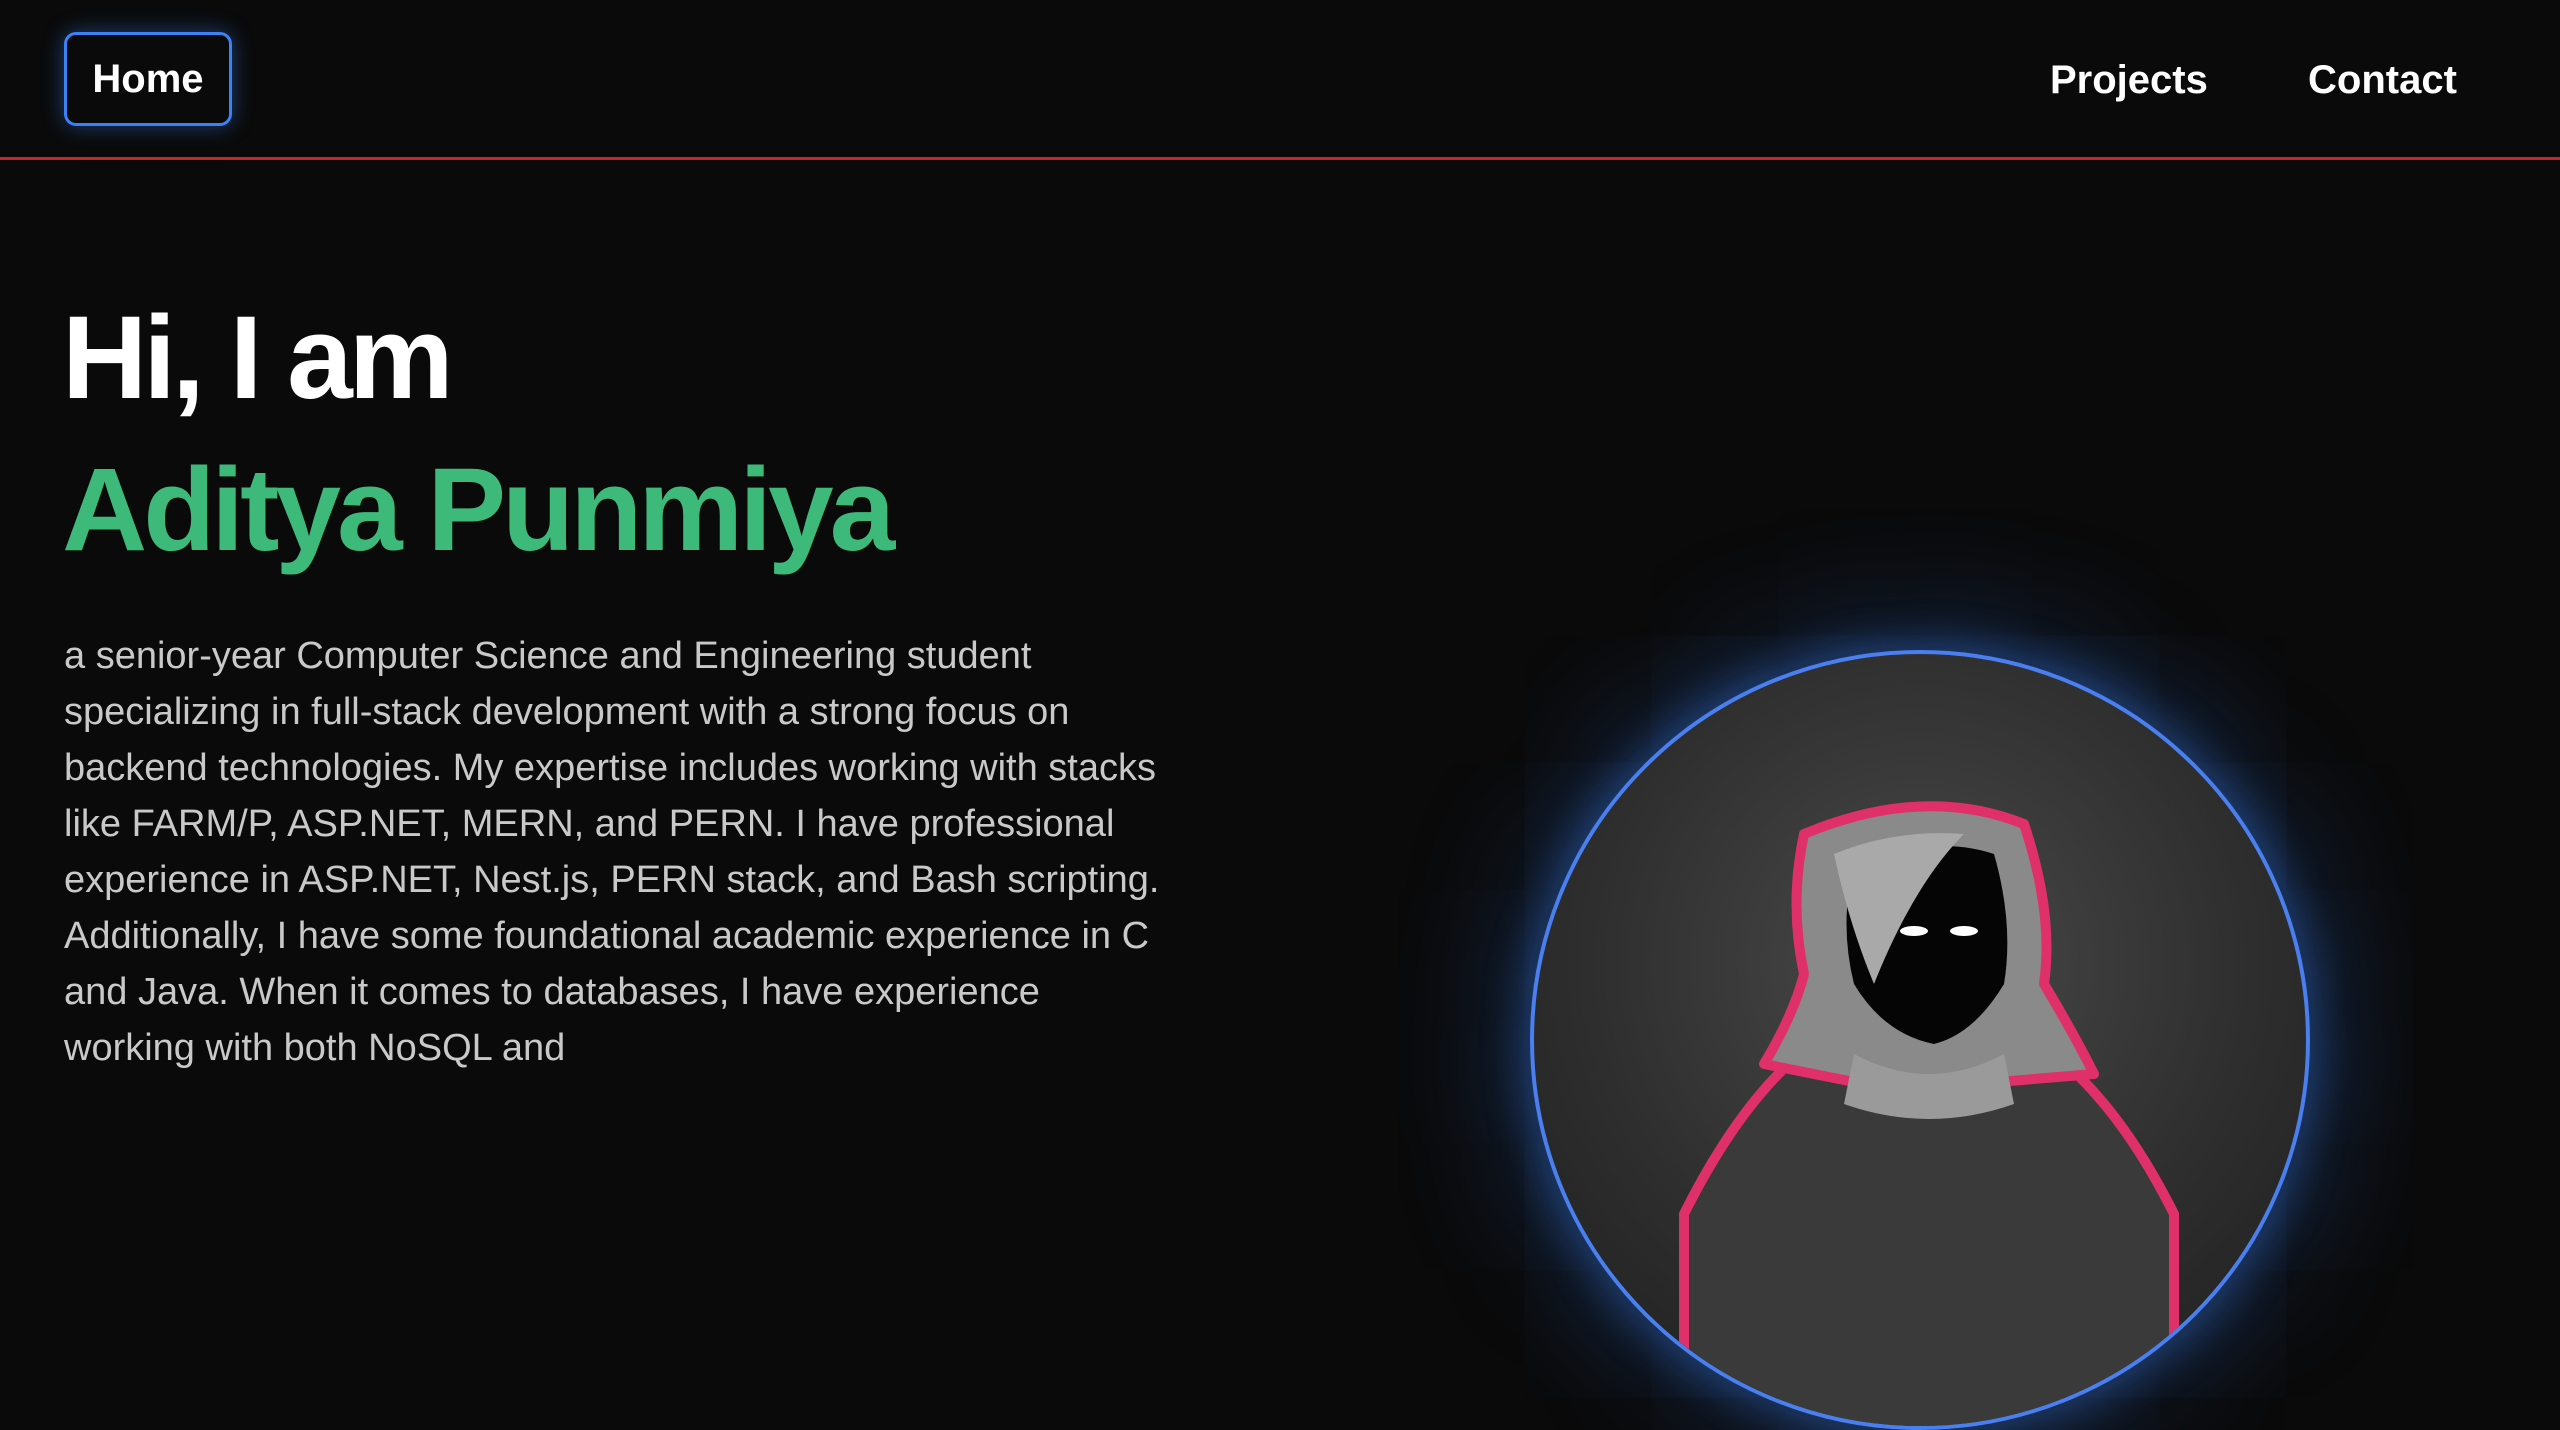  I want to click on hero-greeting: Hi, I am, so click(258, 358).